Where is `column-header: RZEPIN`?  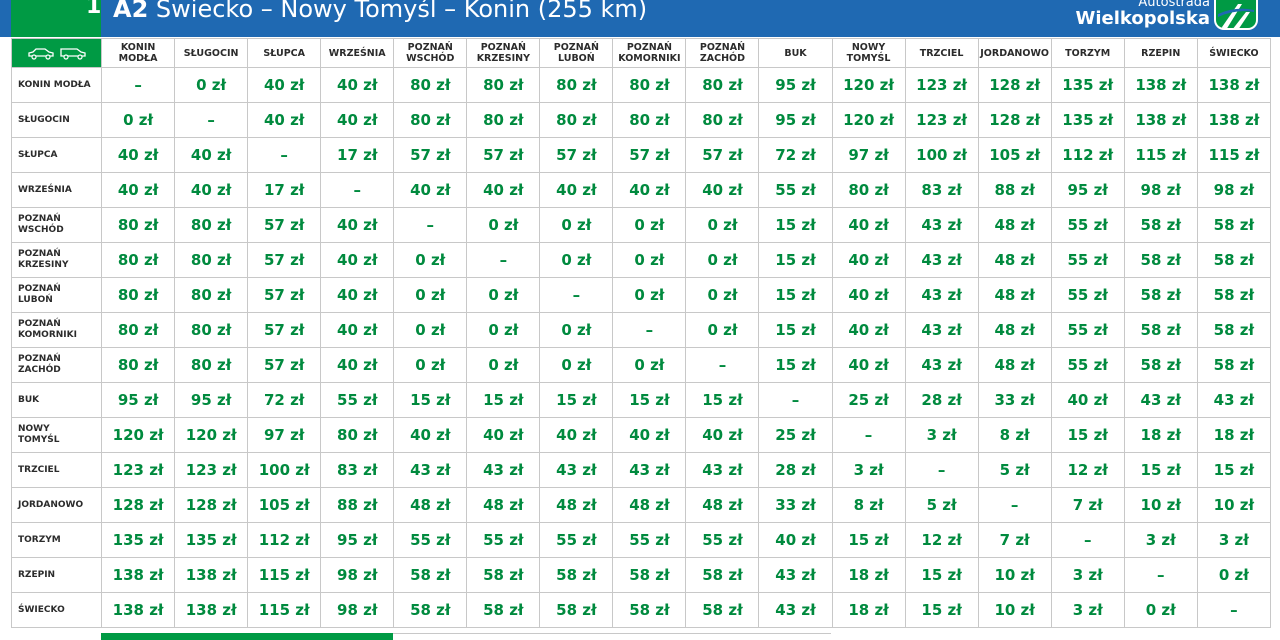
column-header: RZEPIN is located at coordinates (1160, 53).